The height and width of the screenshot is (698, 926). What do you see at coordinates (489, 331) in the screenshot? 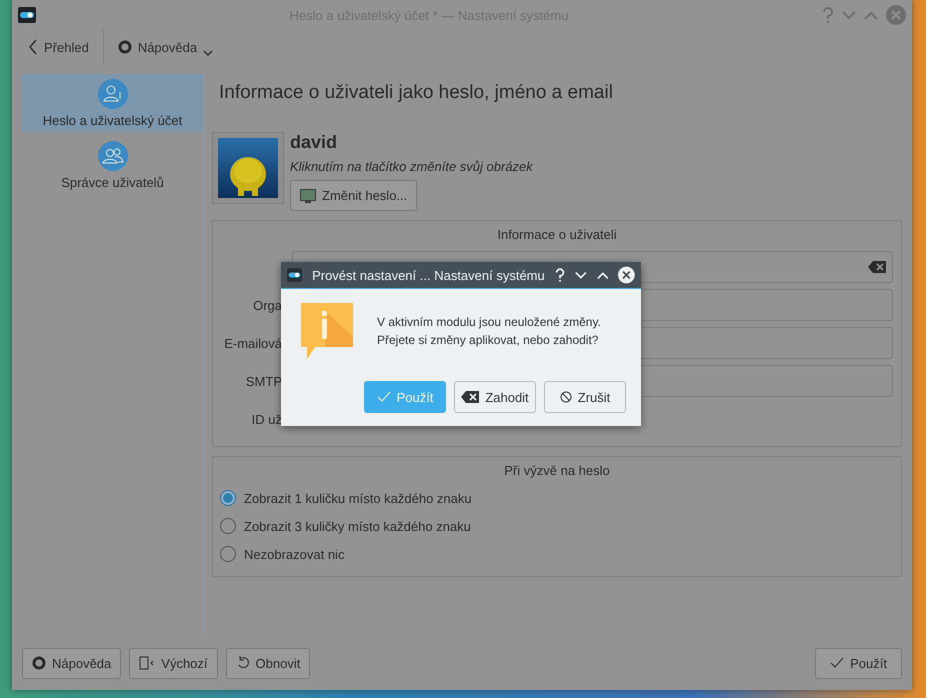
I see `dialog-message: V aktivním modulu jsou neuložené změny. Přejete si změny aplikovat, nebo zahodit?` at bounding box center [489, 331].